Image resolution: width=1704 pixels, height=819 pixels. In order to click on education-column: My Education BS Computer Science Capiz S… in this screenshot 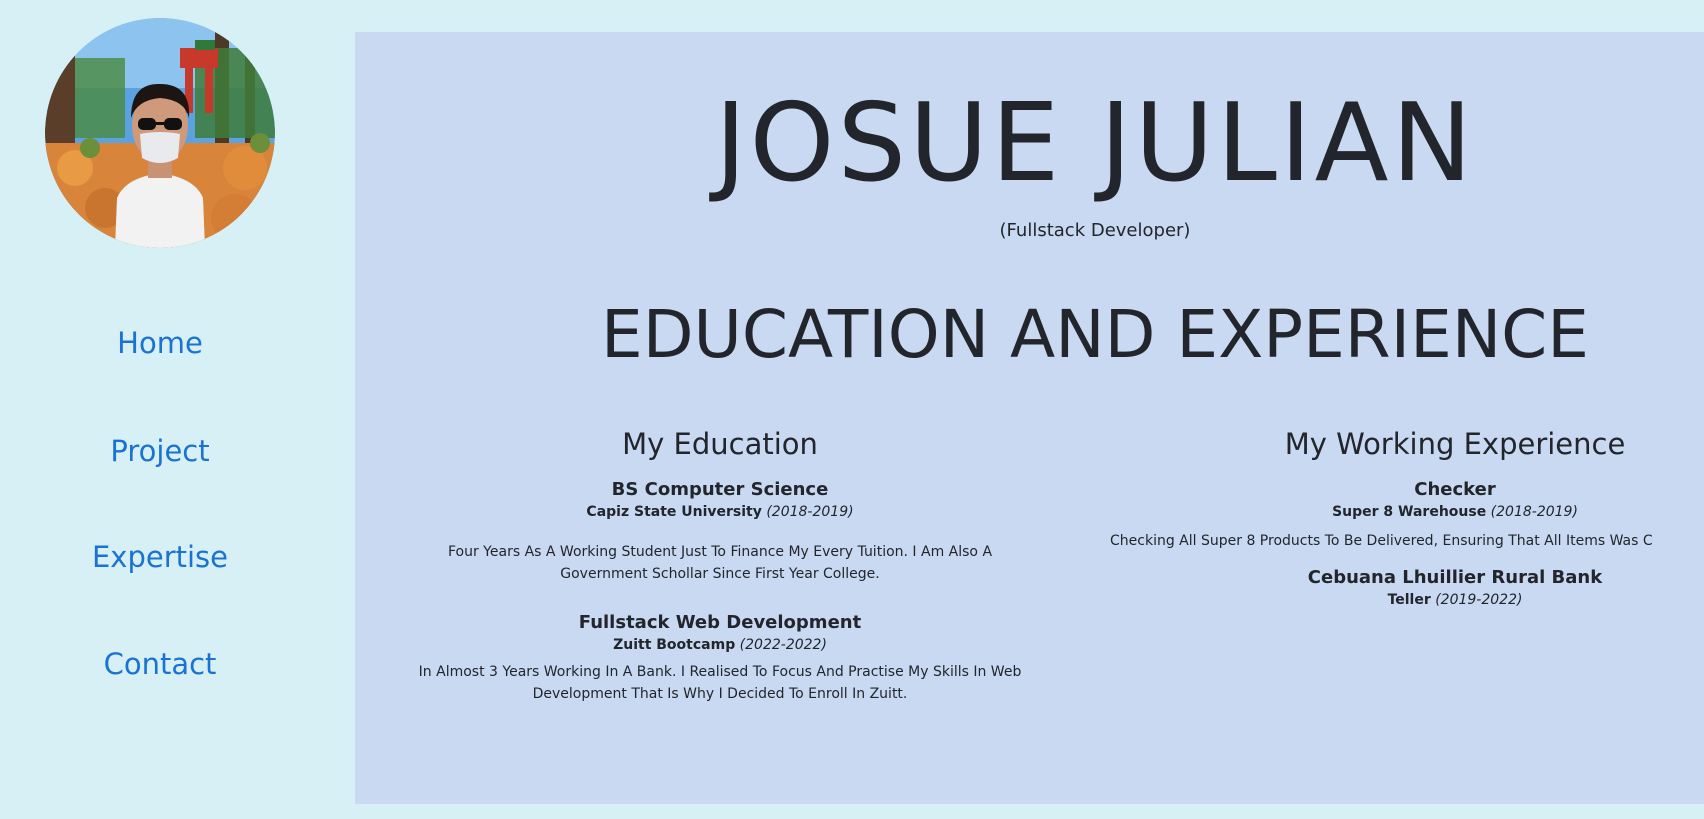, I will do `click(720, 564)`.